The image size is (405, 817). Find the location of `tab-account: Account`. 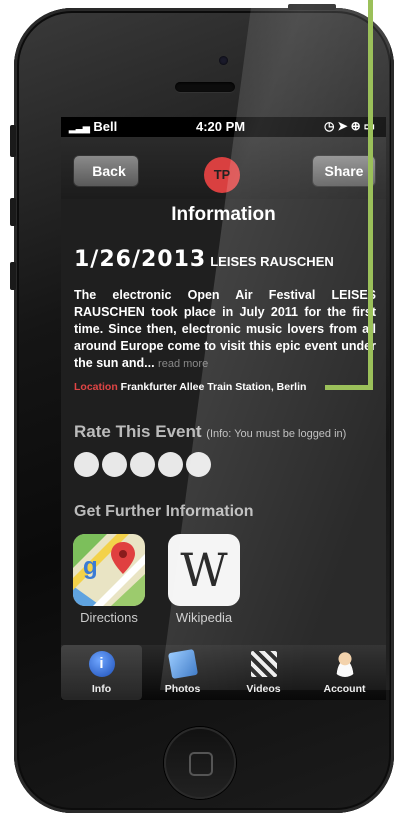

tab-account: Account is located at coordinates (344, 672).